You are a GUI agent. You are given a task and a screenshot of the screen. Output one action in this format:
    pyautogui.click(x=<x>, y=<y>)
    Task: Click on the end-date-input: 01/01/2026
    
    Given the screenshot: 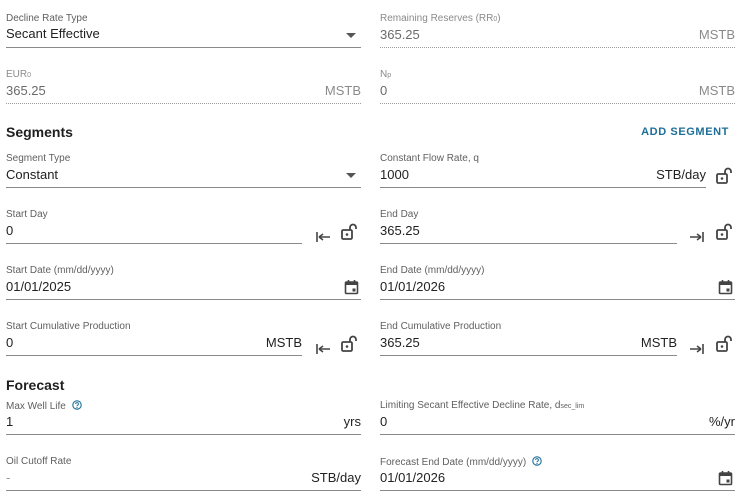 What is the action you would take?
    pyautogui.click(x=412, y=287)
    